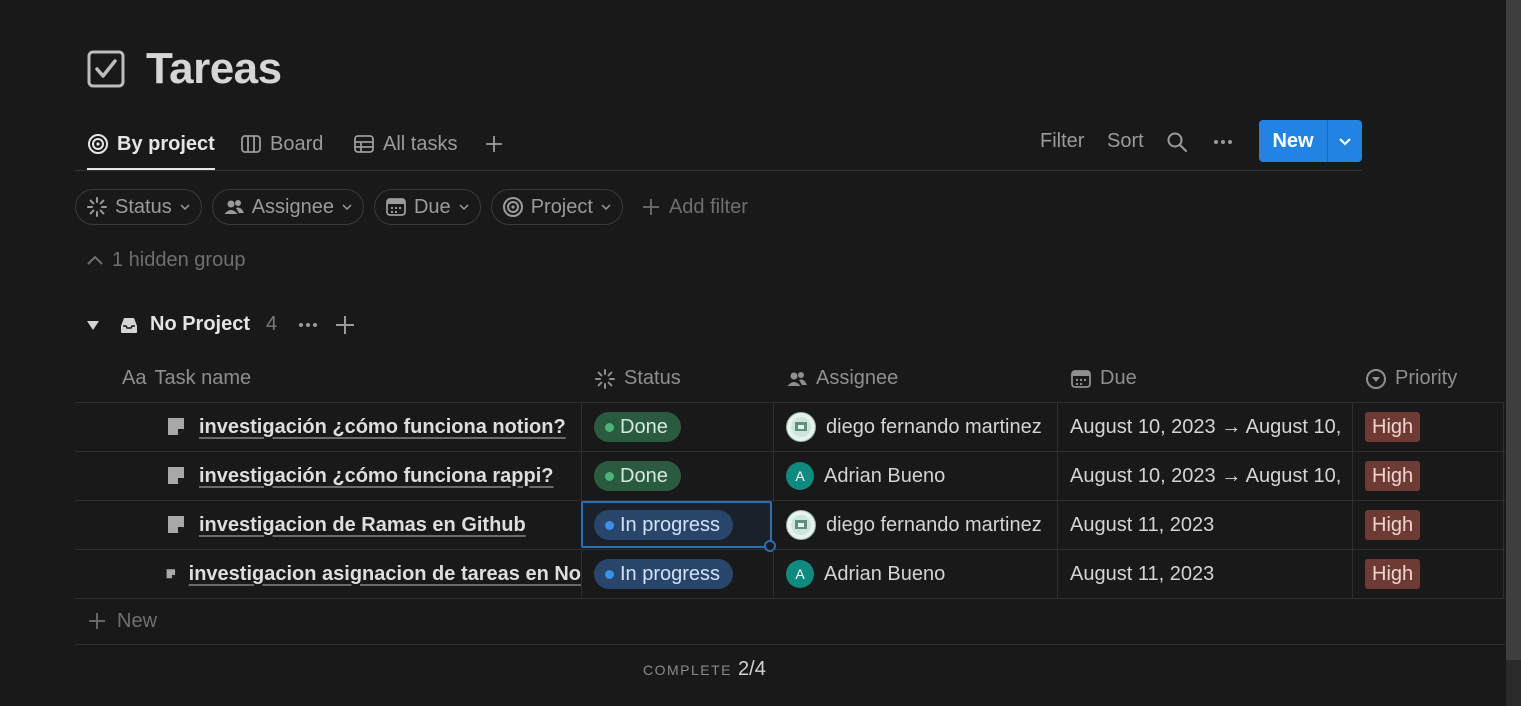 This screenshot has height=706, width=1521. I want to click on completion-summary: COMPLETE 2/4, so click(704, 669).